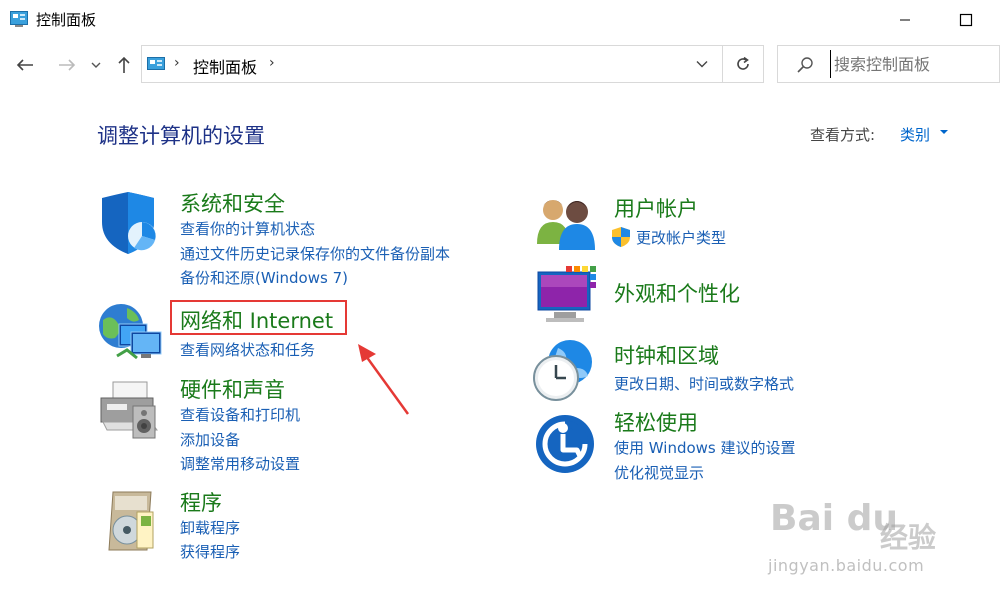 The image size is (1000, 601). Describe the element at coordinates (384, 379) in the screenshot. I see `red-arrow-icon` at that location.